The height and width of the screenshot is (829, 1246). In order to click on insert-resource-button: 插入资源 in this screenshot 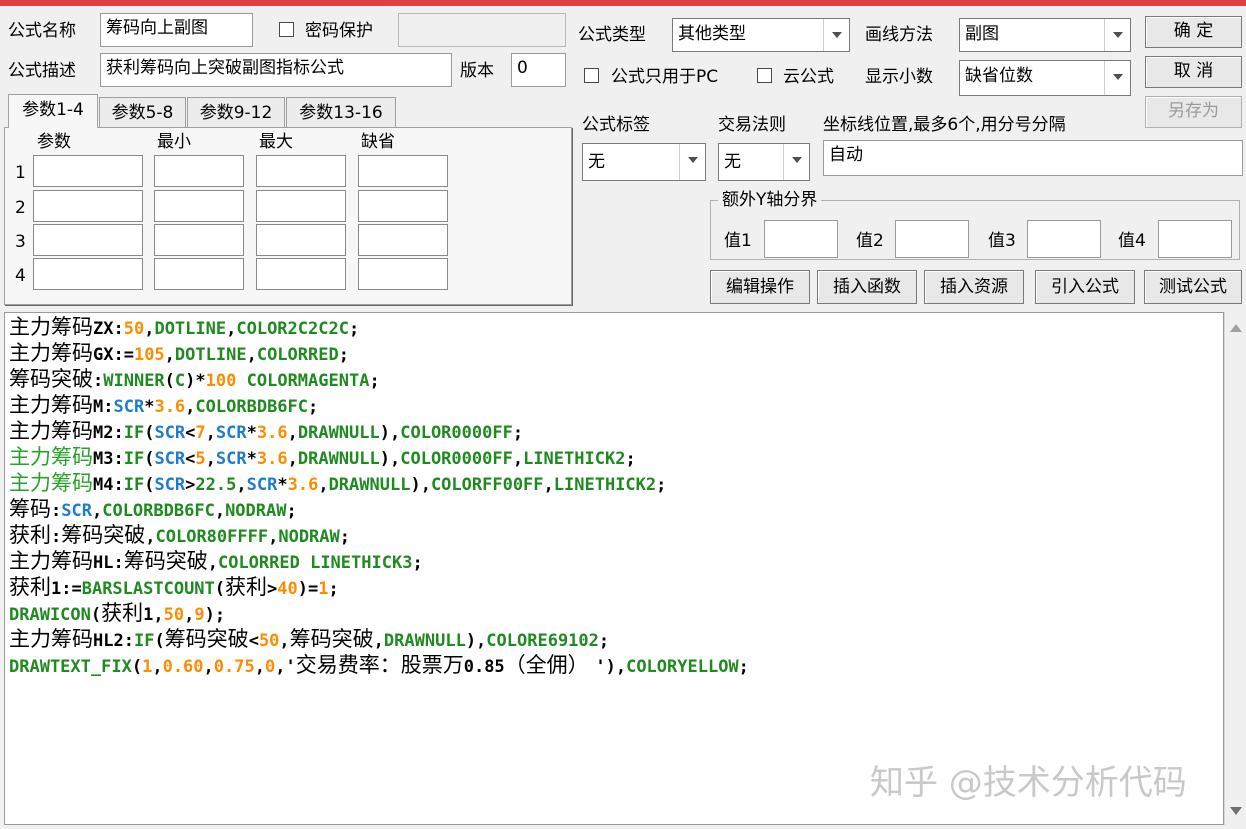, I will do `click(974, 287)`.